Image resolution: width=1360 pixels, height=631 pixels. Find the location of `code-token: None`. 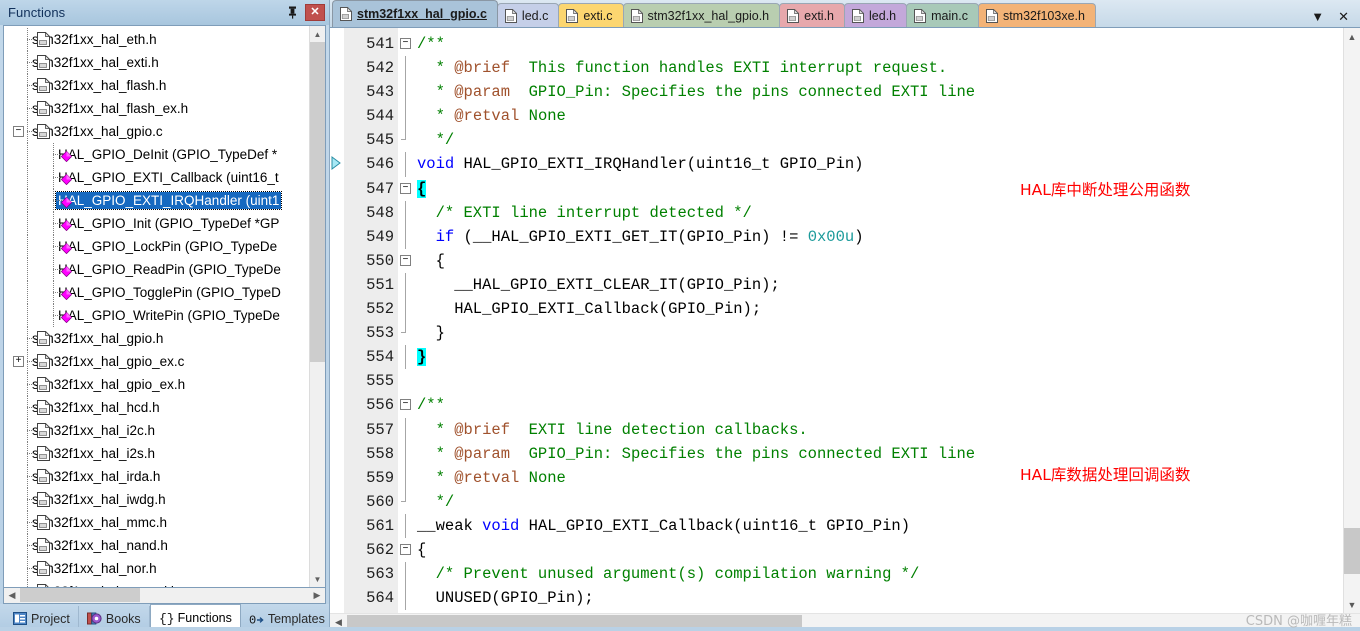

code-token: None is located at coordinates (542, 116).